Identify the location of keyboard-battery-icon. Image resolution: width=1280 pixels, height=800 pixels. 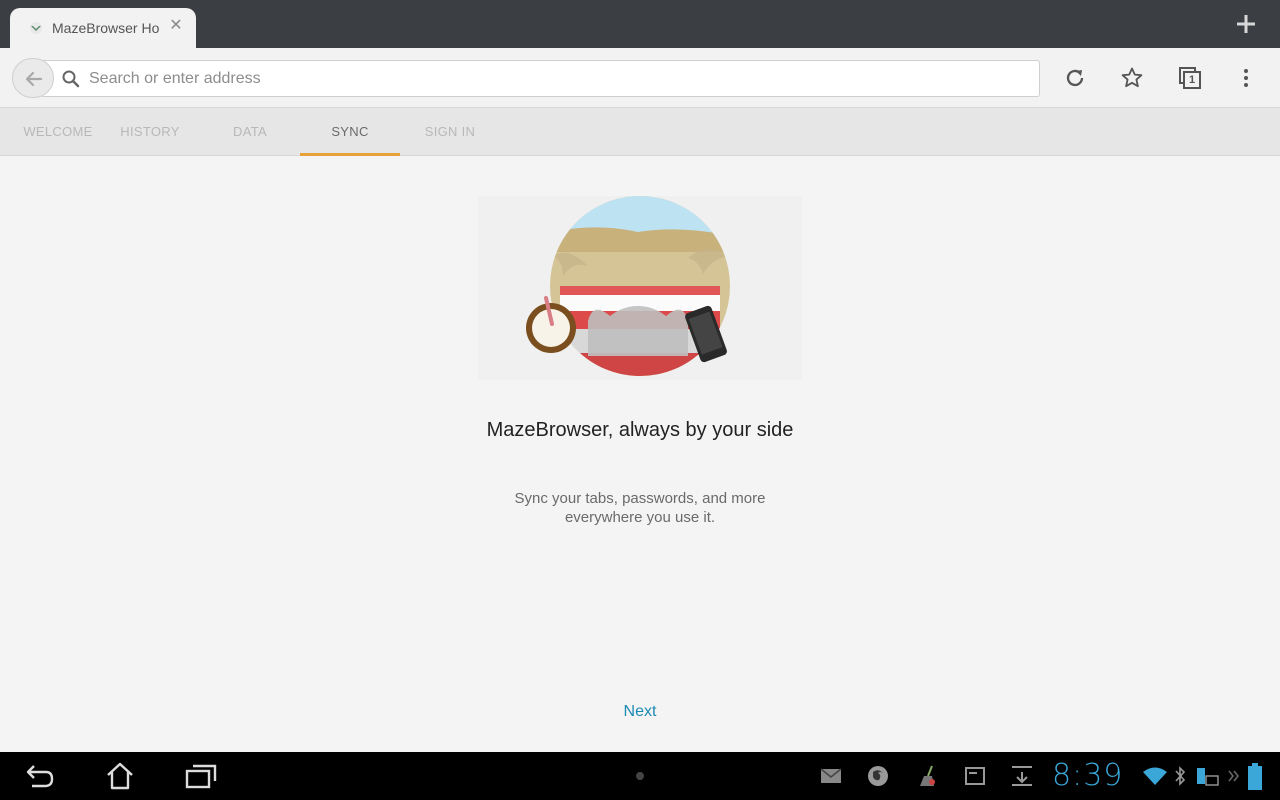
(1208, 777).